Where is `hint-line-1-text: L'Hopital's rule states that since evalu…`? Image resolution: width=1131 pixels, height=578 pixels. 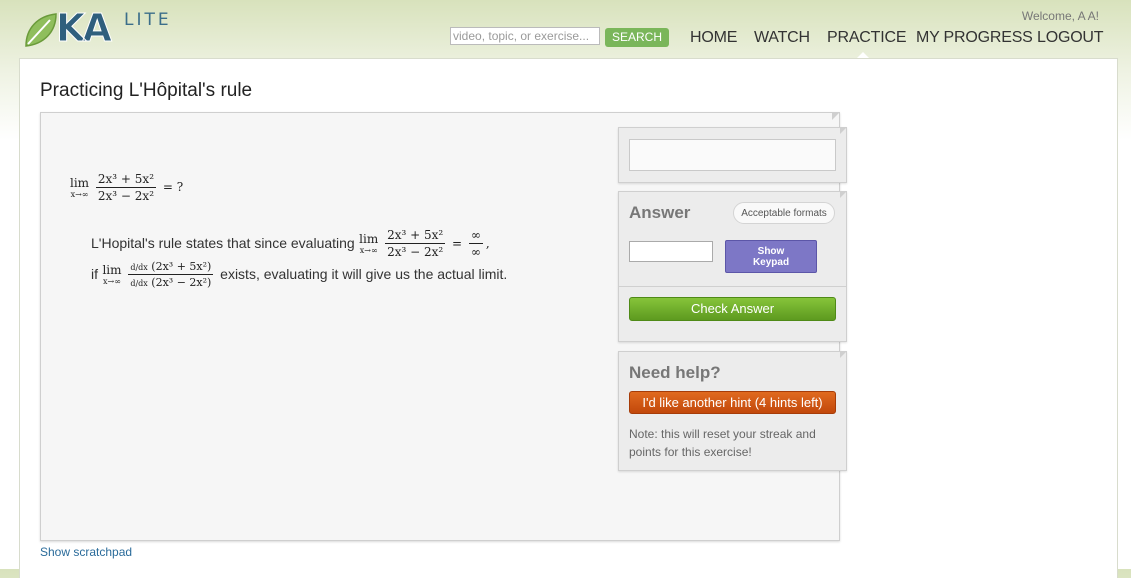 hint-line-1-text: L'Hopital's rule states that since evalu… is located at coordinates (223, 242).